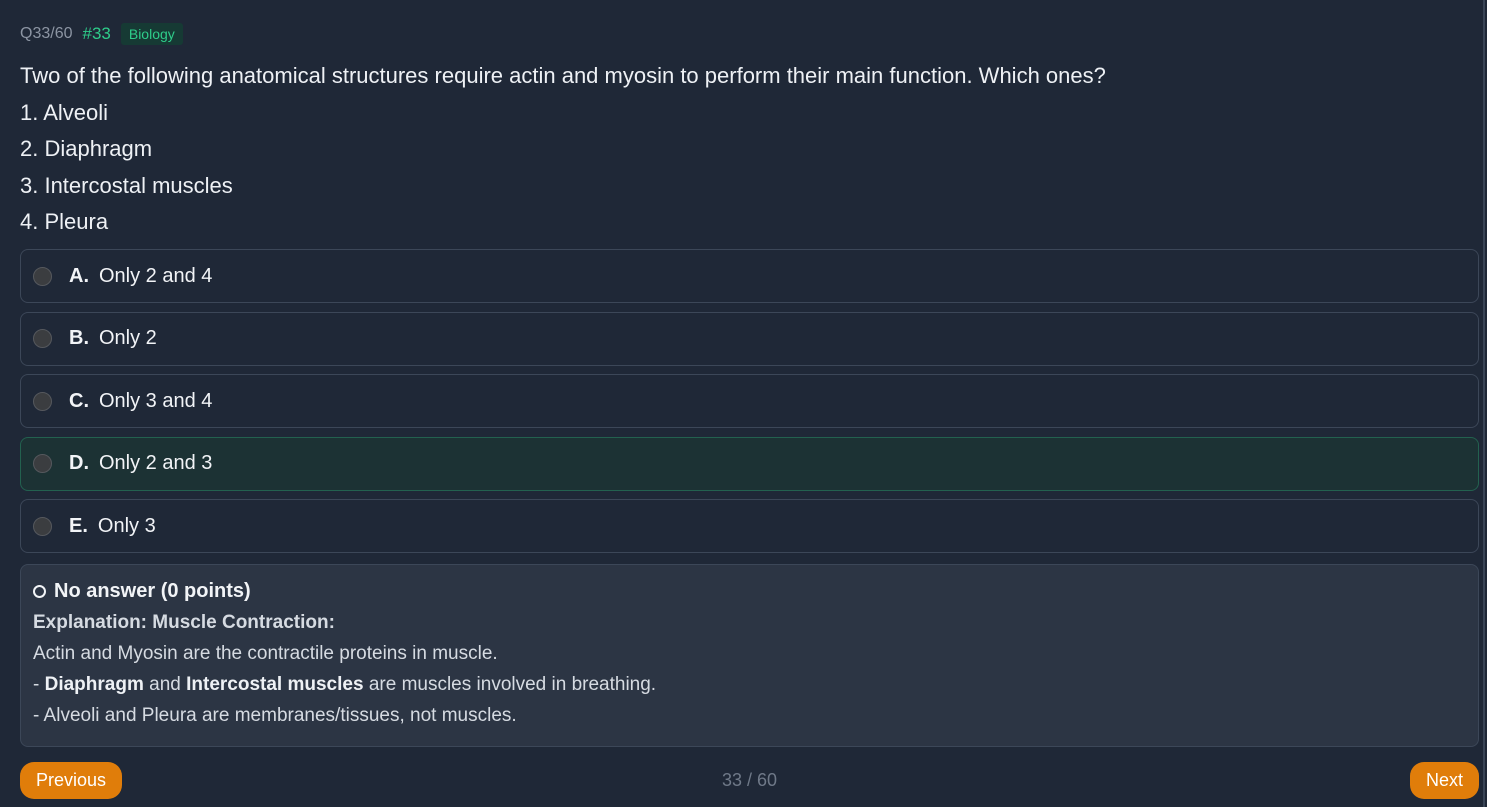 This screenshot has height=807, width=1487. Describe the element at coordinates (94, 684) in the screenshot. I see `bold-term: Diaphragm` at that location.